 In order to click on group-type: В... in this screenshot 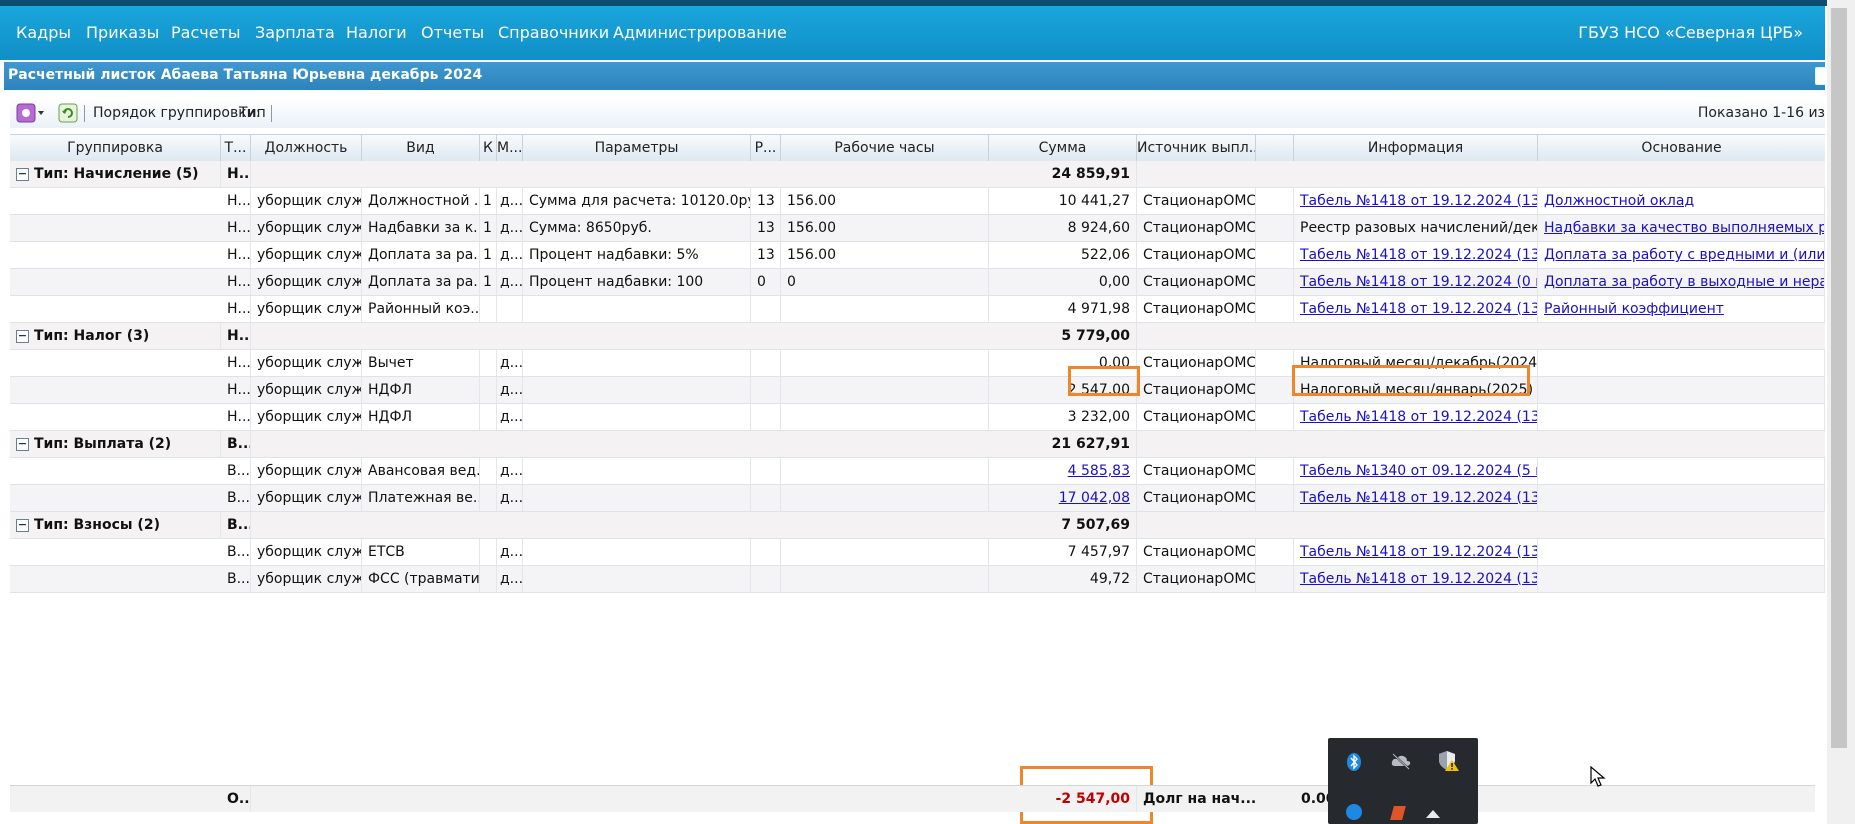, I will do `click(236, 525)`.